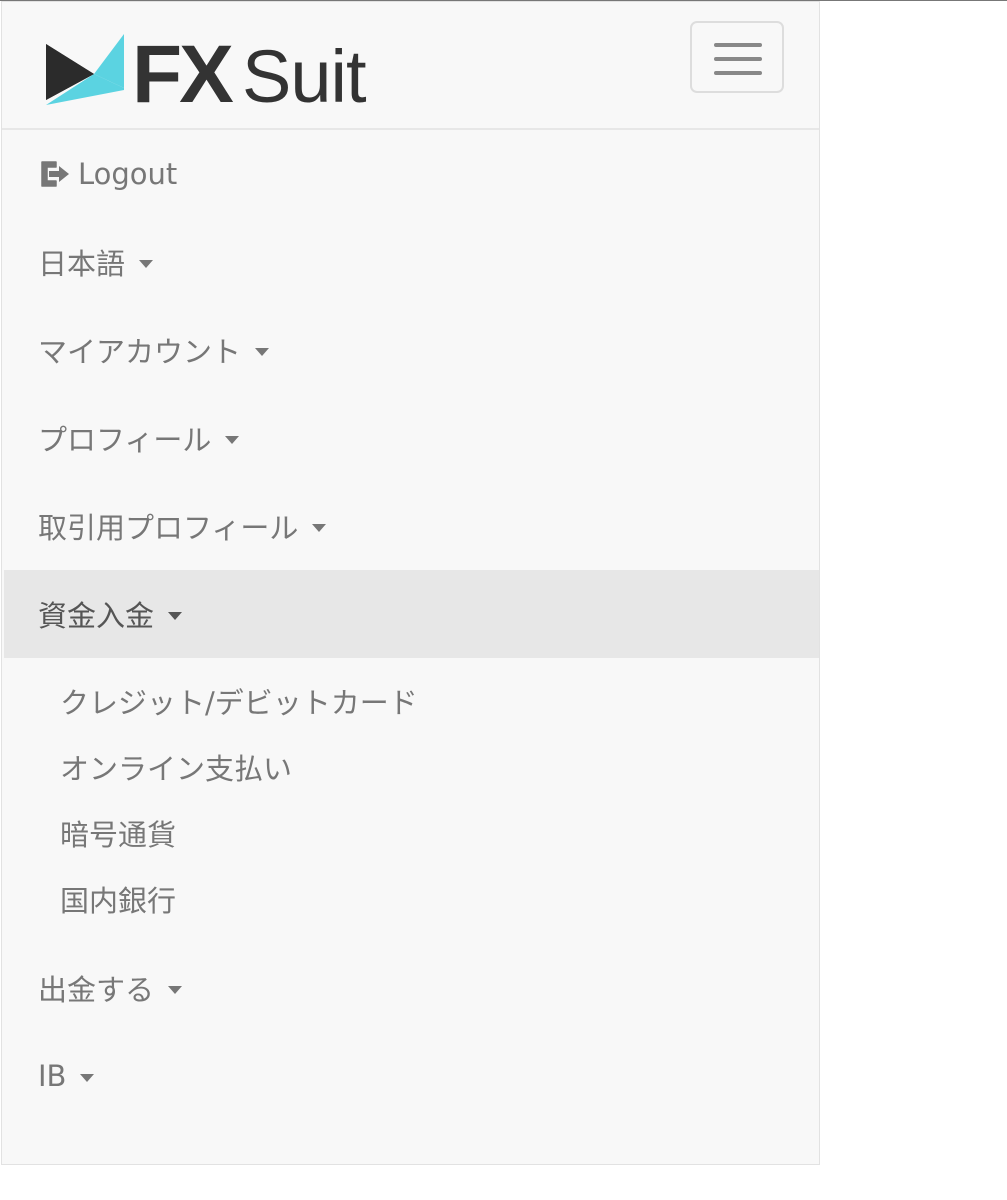 This screenshot has width=1007, height=1200. I want to click on submenu-item-crypto: 暗号通貨, so click(411, 833).